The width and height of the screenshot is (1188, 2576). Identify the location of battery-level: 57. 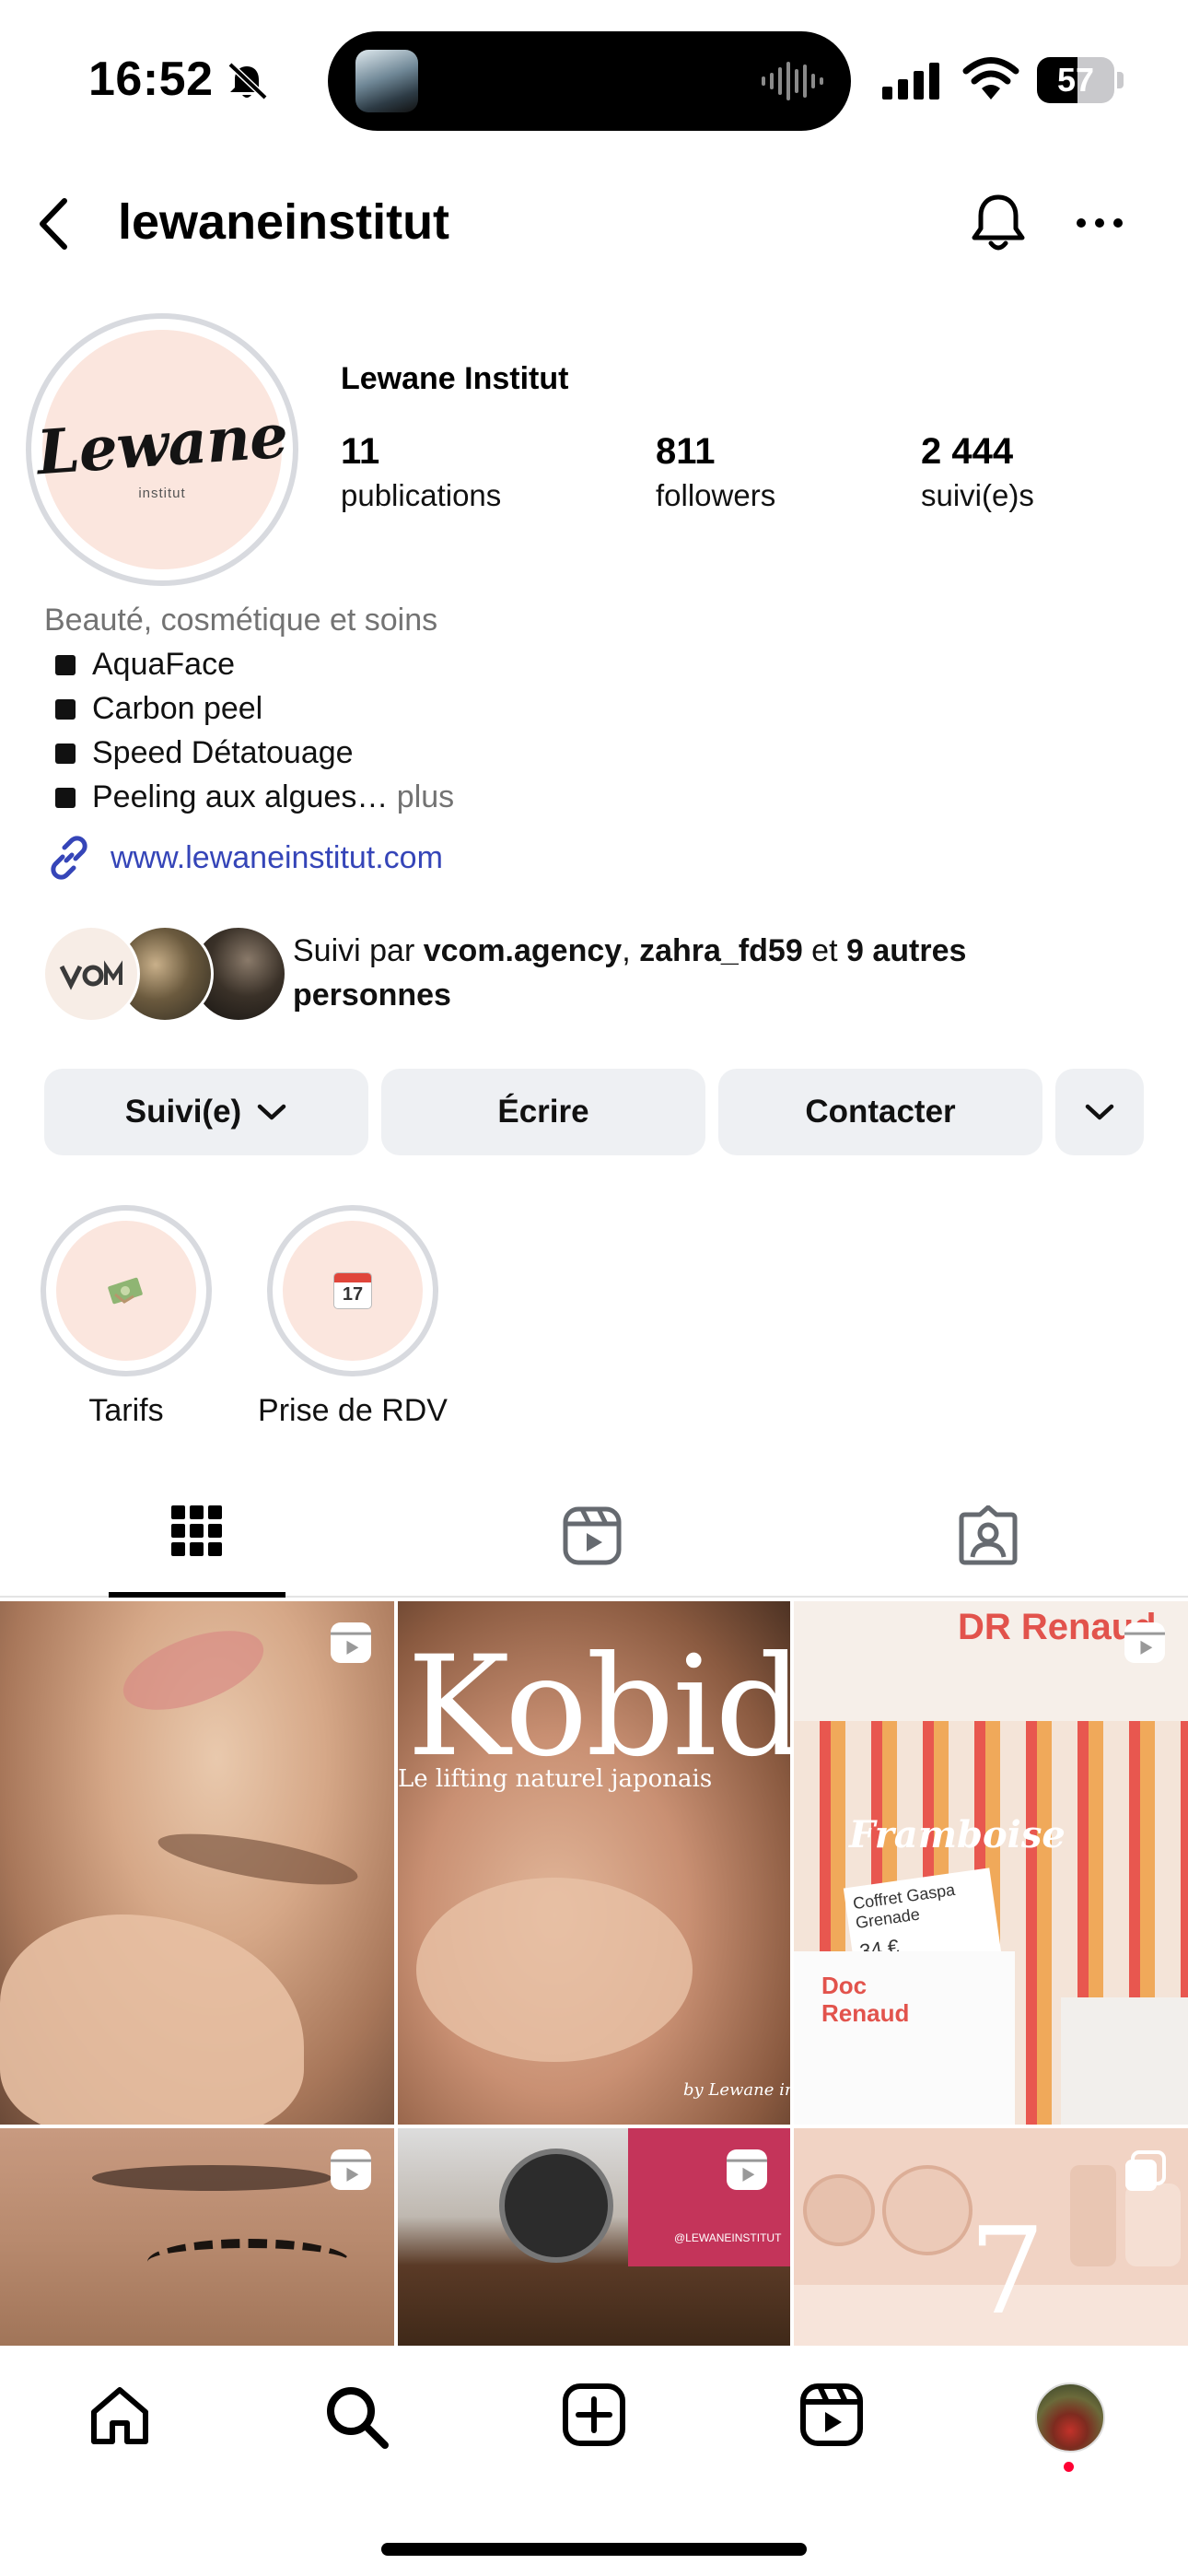
(1075, 80).